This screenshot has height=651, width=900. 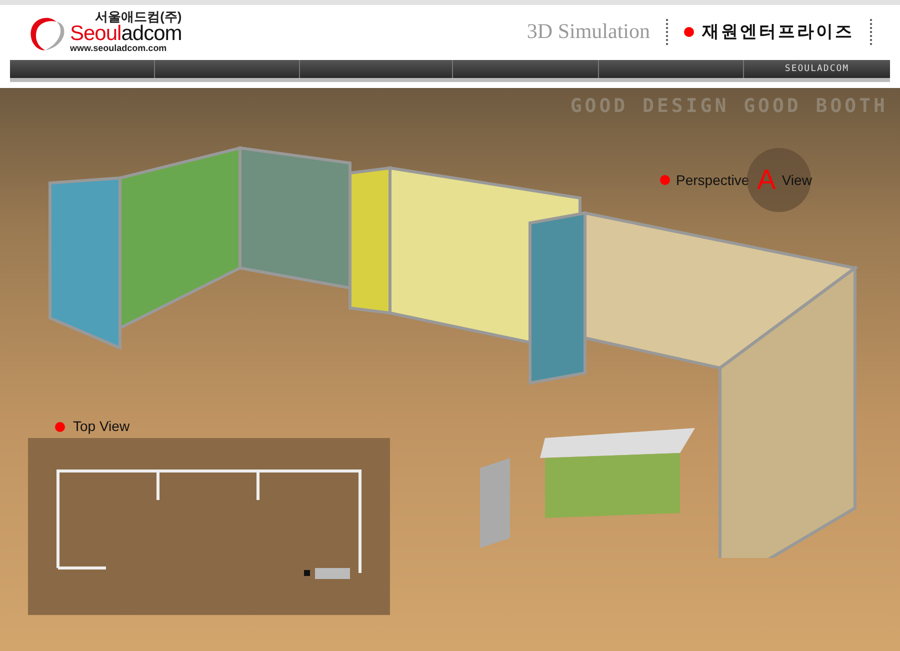 What do you see at coordinates (797, 180) in the screenshot?
I see `view-label: View` at bounding box center [797, 180].